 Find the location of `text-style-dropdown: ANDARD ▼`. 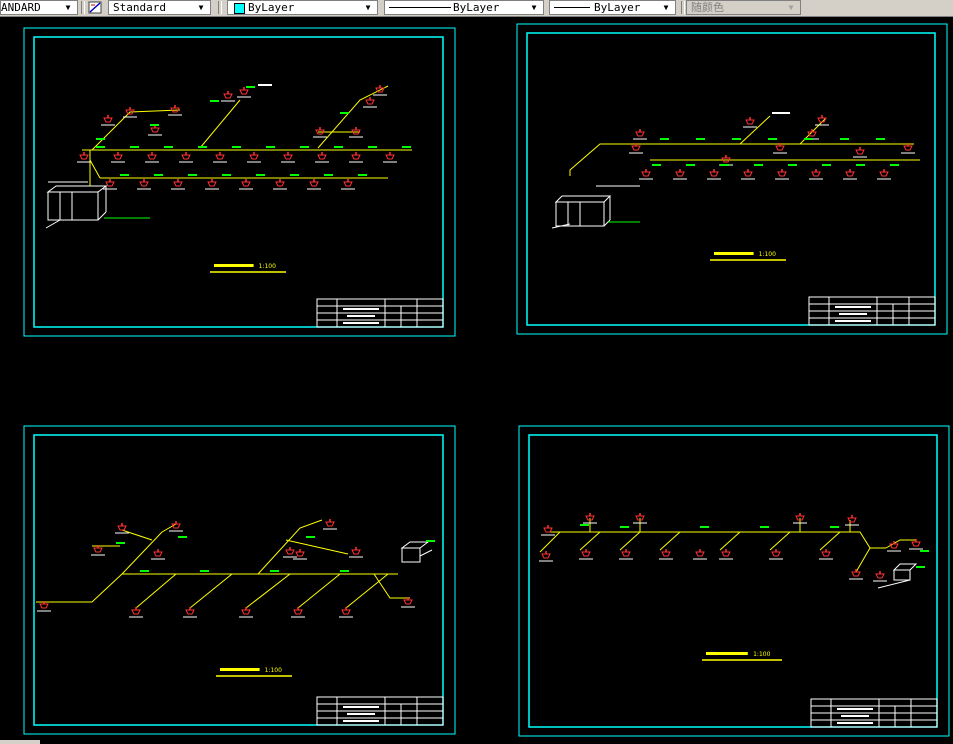

text-style-dropdown: ANDARD ▼ is located at coordinates (39, 7).